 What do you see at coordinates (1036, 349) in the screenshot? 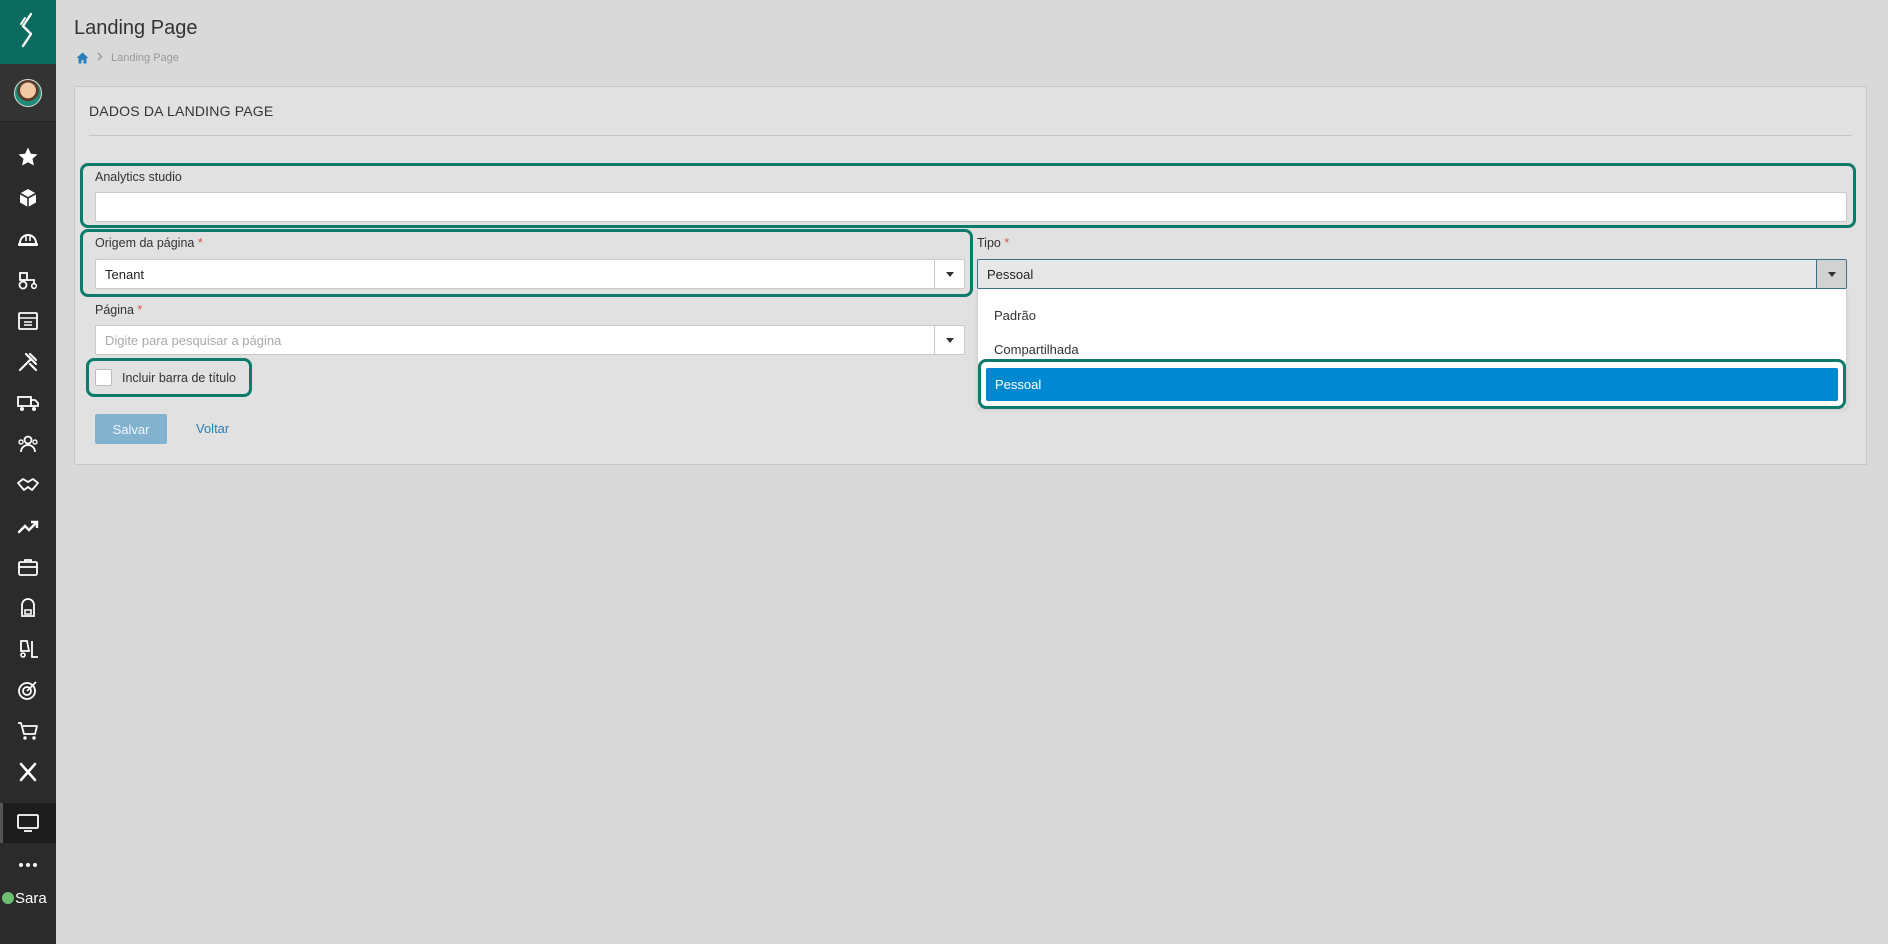
I see `tipo-option-compartilhada: Compartilhada` at bounding box center [1036, 349].